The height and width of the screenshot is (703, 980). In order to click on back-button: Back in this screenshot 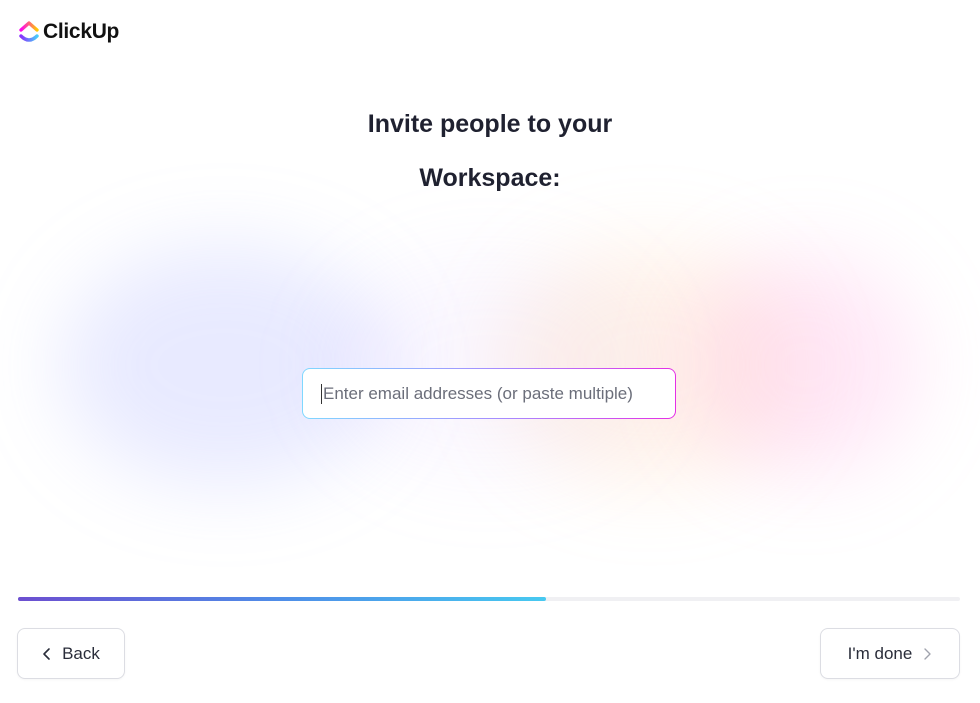, I will do `click(71, 653)`.